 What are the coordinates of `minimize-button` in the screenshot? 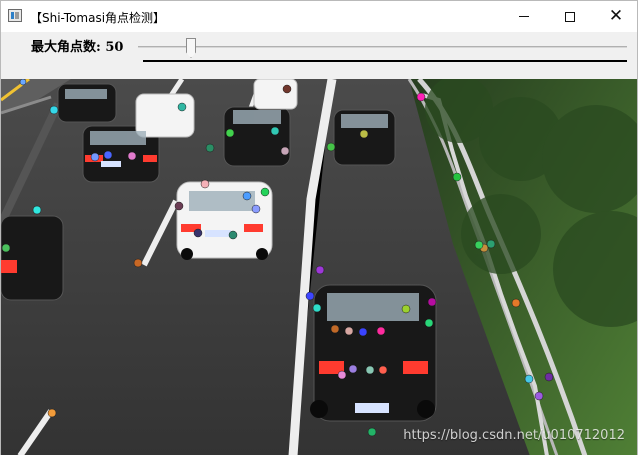 It's located at (524, 16).